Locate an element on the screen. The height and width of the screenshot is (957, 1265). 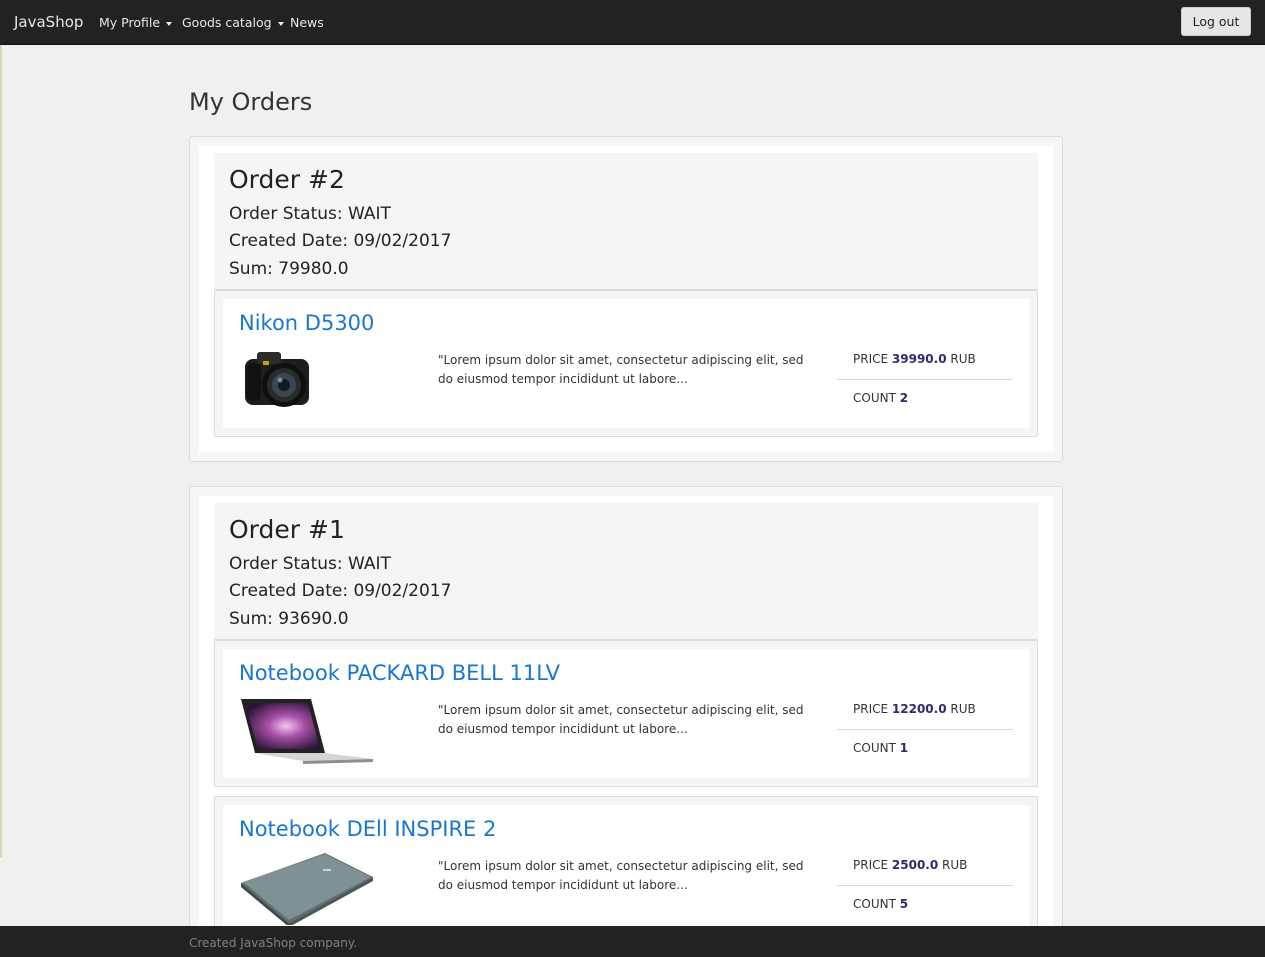
price-value: 2500.0 is located at coordinates (915, 865).